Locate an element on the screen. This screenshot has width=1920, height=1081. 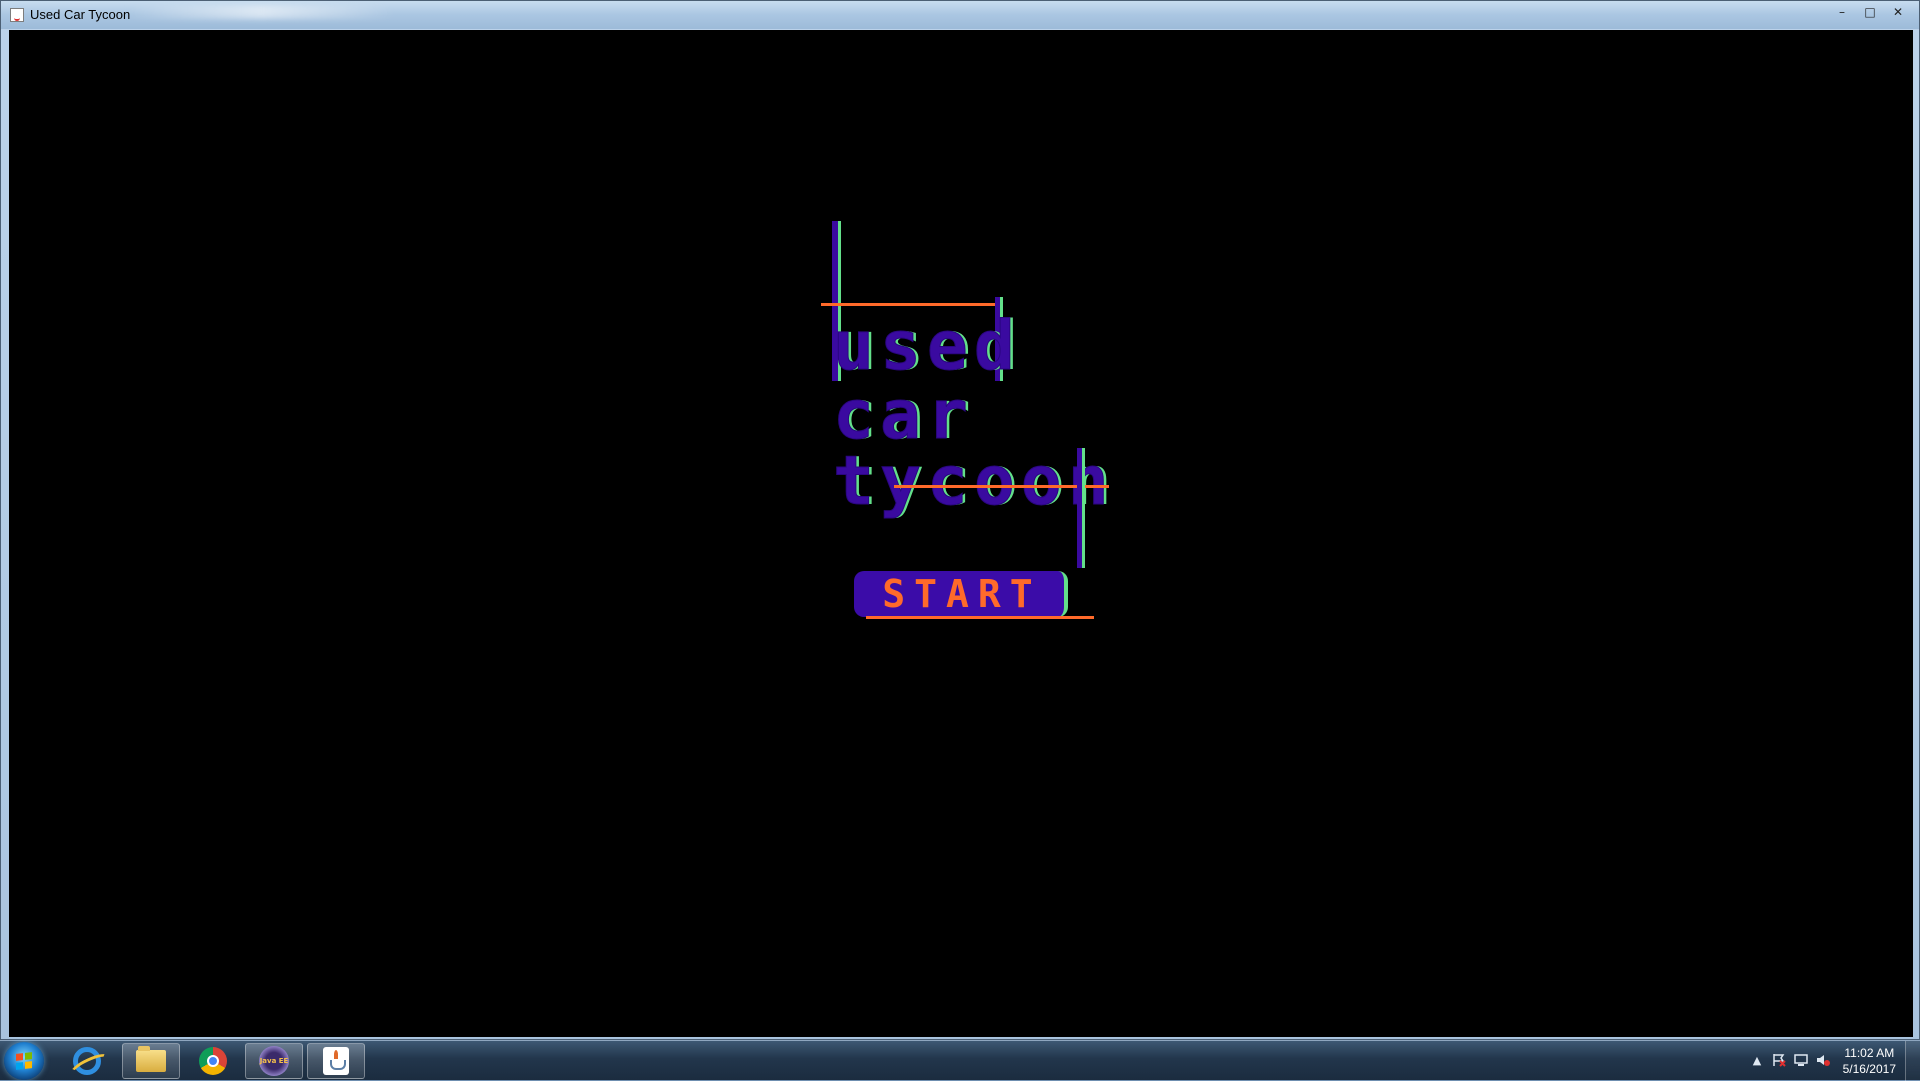
logo-word-used: used is located at coordinates (927, 346).